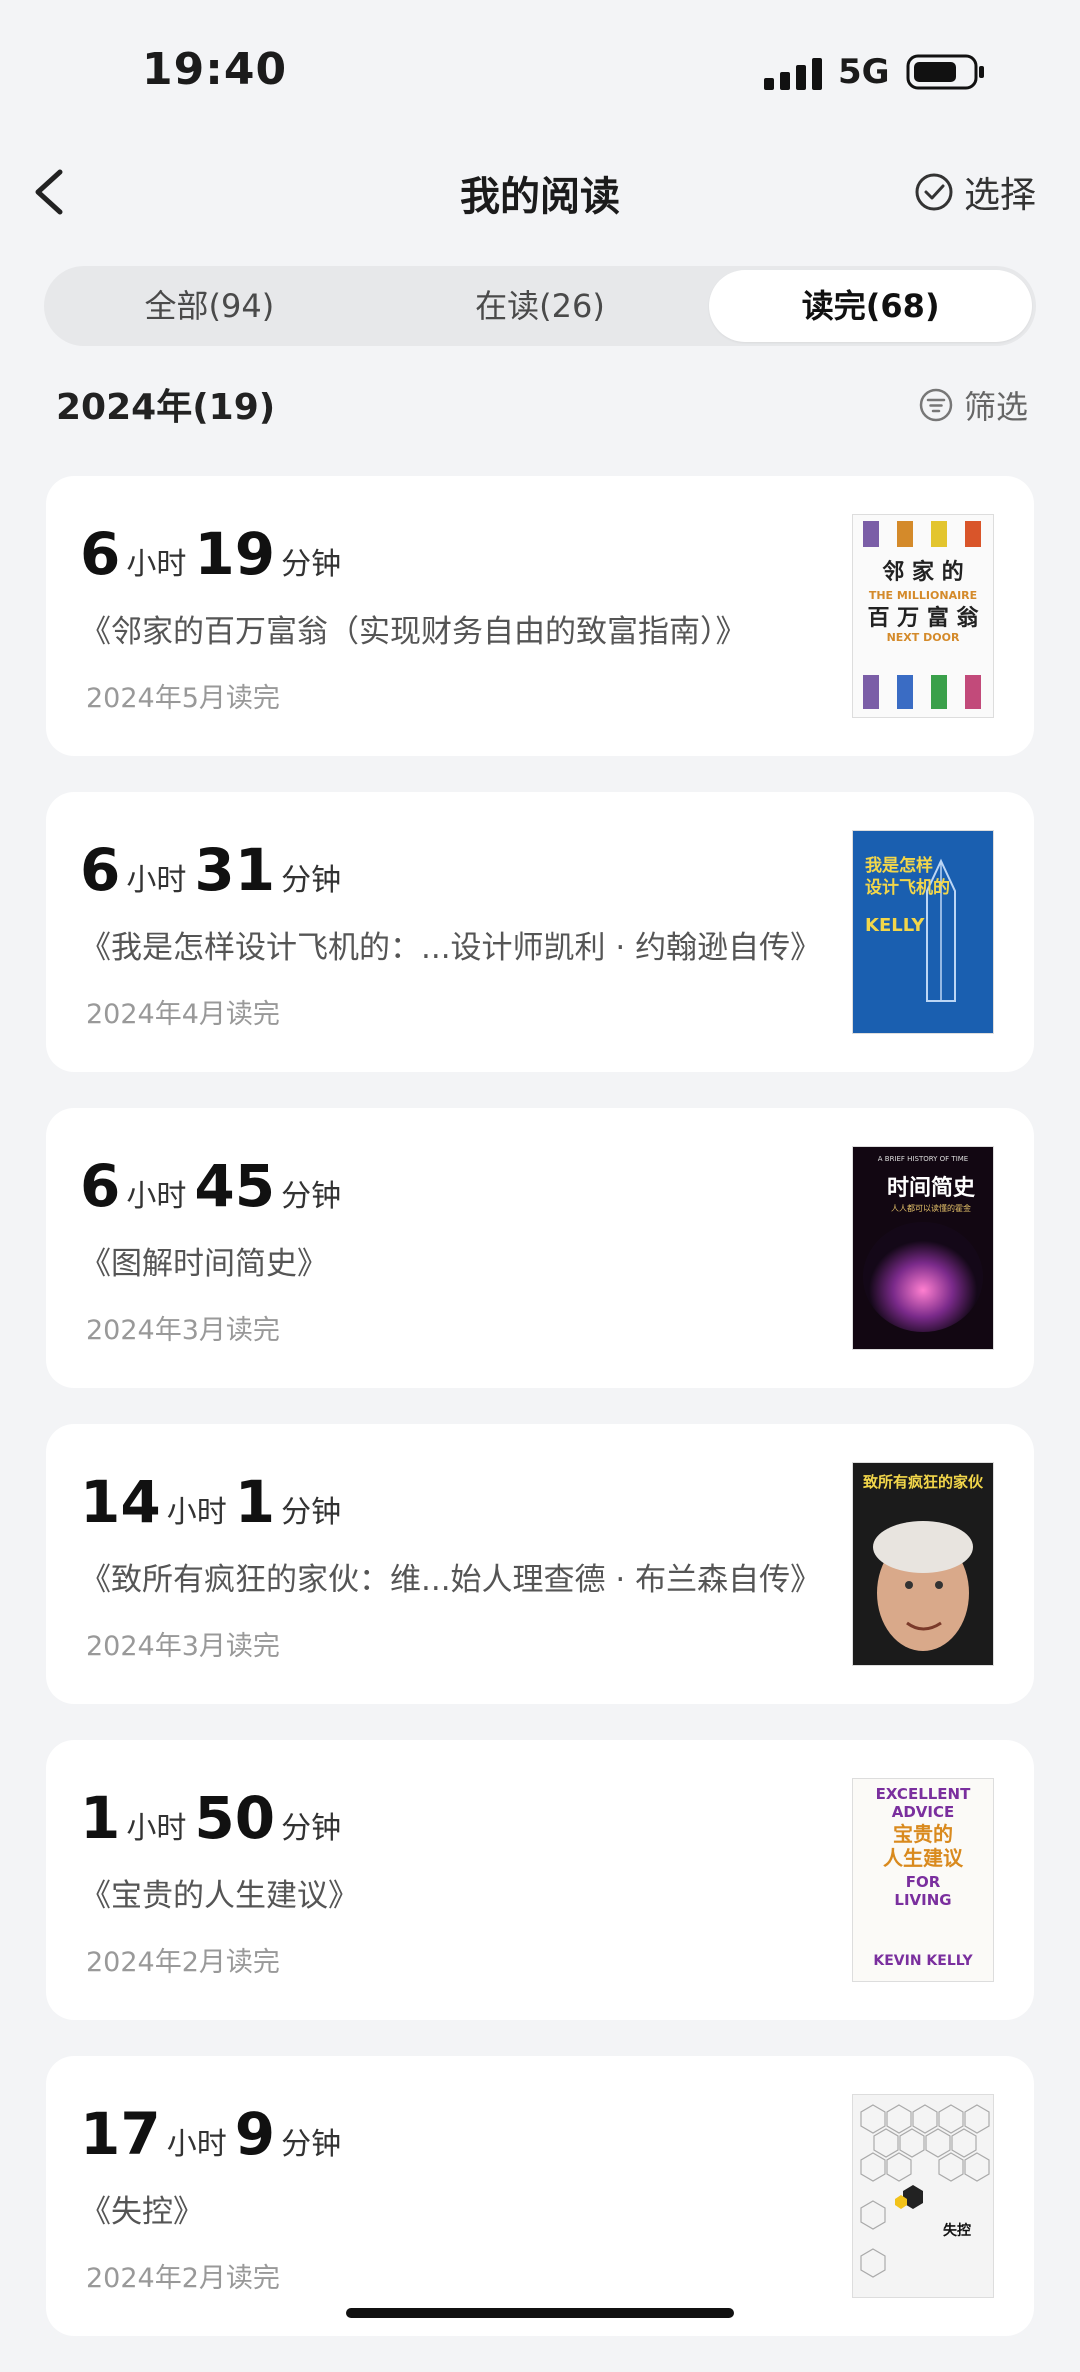  What do you see at coordinates (923, 2196) in the screenshot?
I see `book-cover-image: 失控` at bounding box center [923, 2196].